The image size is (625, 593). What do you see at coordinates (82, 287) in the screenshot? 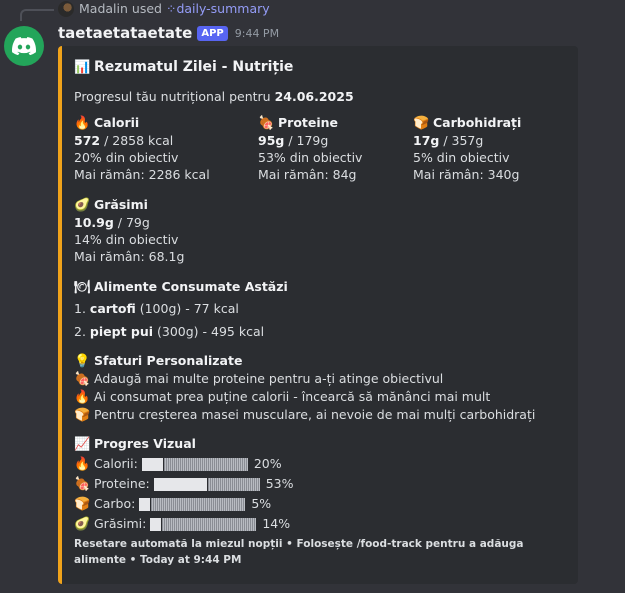
I see `plate-icon: 🍽` at bounding box center [82, 287].